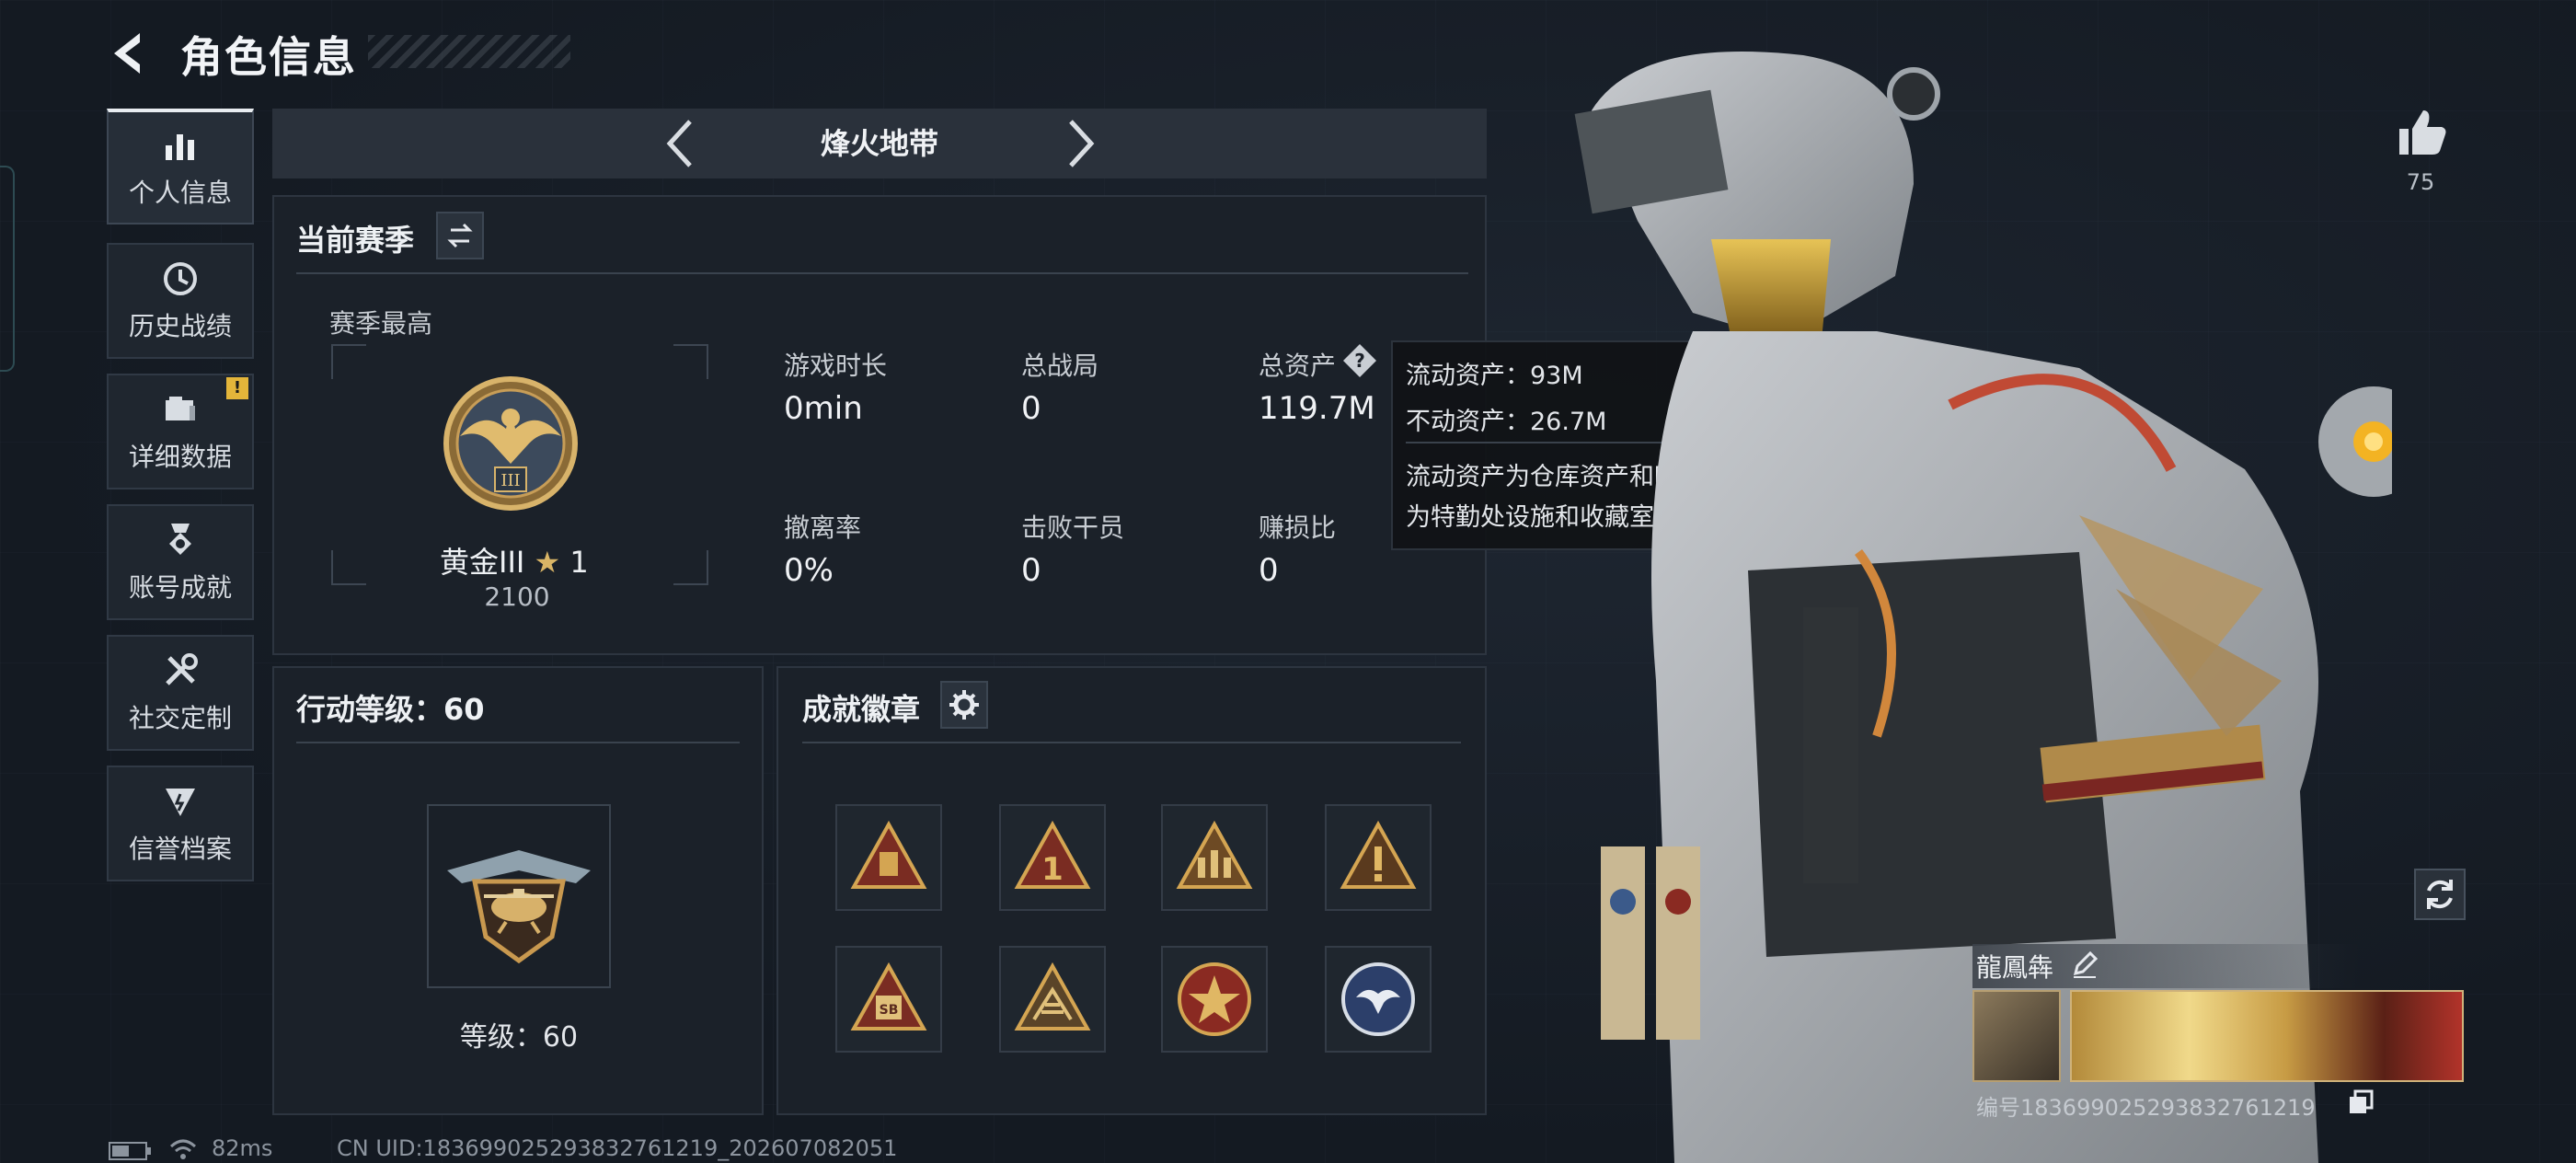 The image size is (2576, 1163). Describe the element at coordinates (180, 278) in the screenshot. I see `clock-icon` at that location.